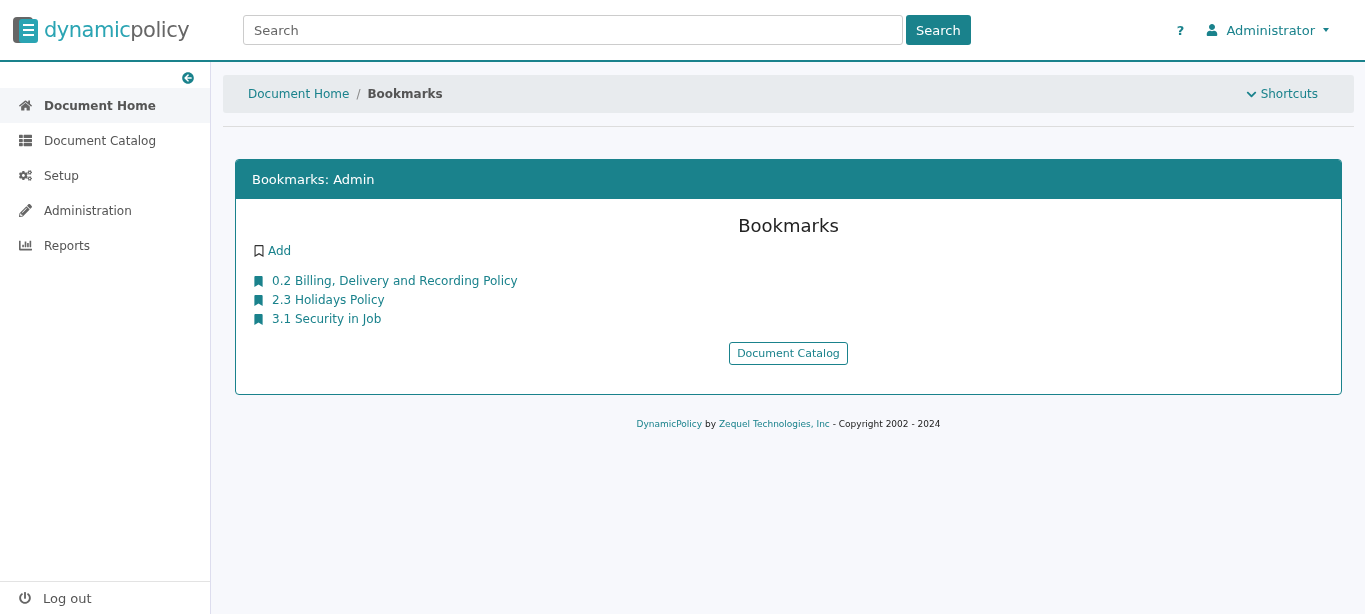 This screenshot has height=614, width=1365. What do you see at coordinates (319, 300) in the screenshot?
I see `bookmark-link: 2.3 Holidays Policy` at bounding box center [319, 300].